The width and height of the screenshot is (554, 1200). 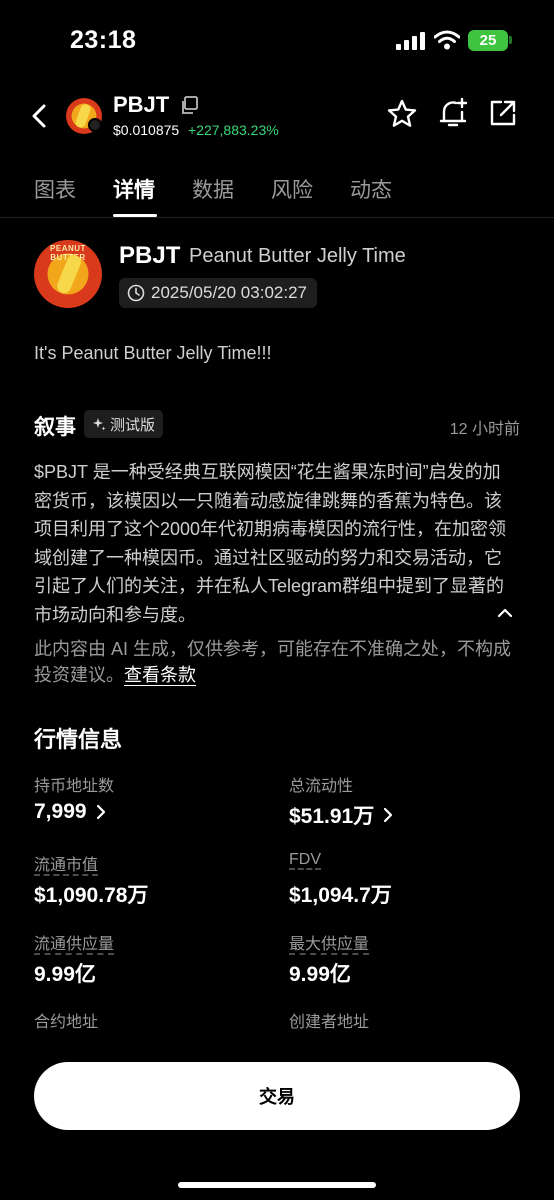 I want to click on holders-value: 7,999, so click(x=70, y=812).